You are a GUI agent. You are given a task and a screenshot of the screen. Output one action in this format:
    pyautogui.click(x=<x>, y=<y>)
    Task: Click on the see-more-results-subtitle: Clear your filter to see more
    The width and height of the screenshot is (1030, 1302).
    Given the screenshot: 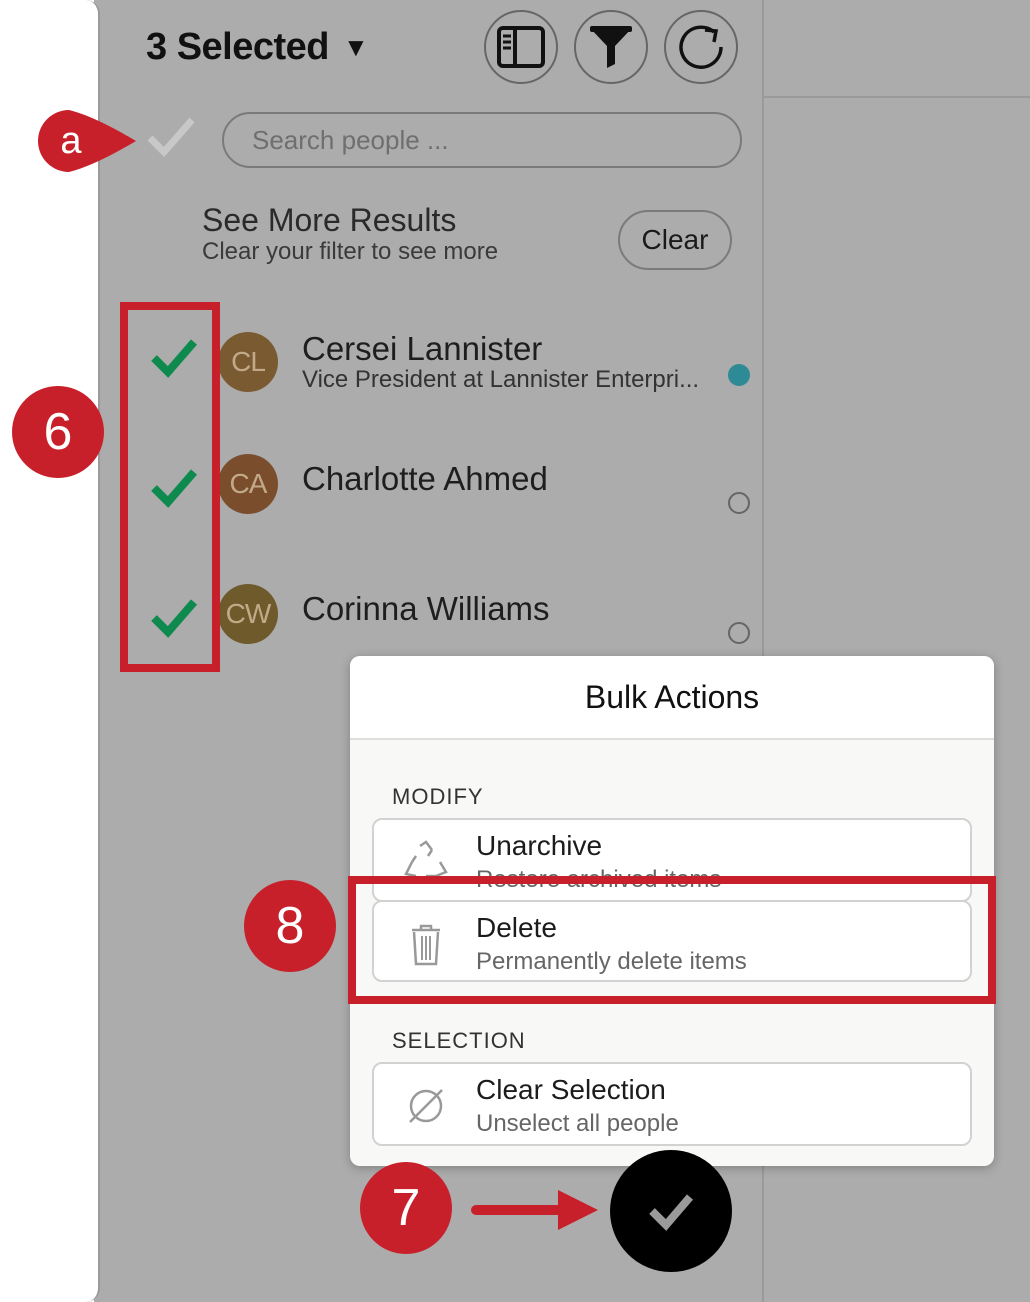 What is the action you would take?
    pyautogui.click(x=350, y=251)
    